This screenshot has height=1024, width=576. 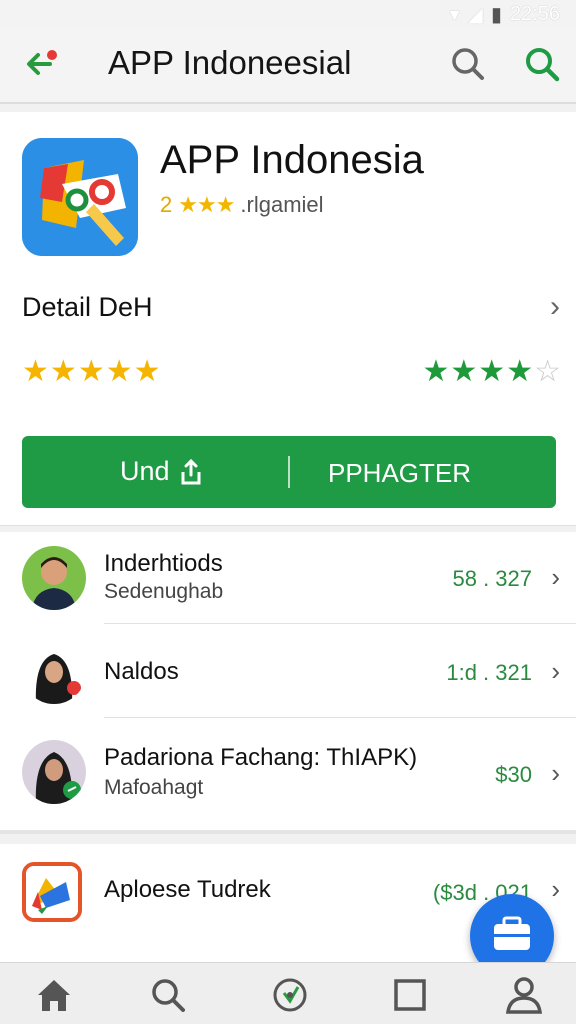 I want to click on install-button: Und PPHAGTER, so click(x=289, y=472).